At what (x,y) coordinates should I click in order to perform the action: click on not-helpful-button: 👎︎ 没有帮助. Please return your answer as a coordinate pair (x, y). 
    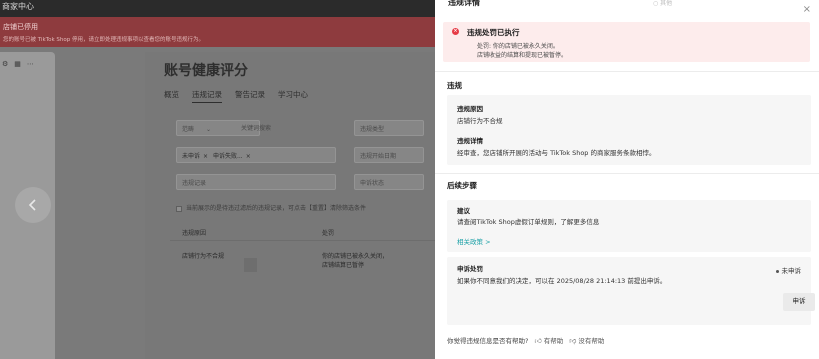
    Looking at the image, I should click on (587, 340).